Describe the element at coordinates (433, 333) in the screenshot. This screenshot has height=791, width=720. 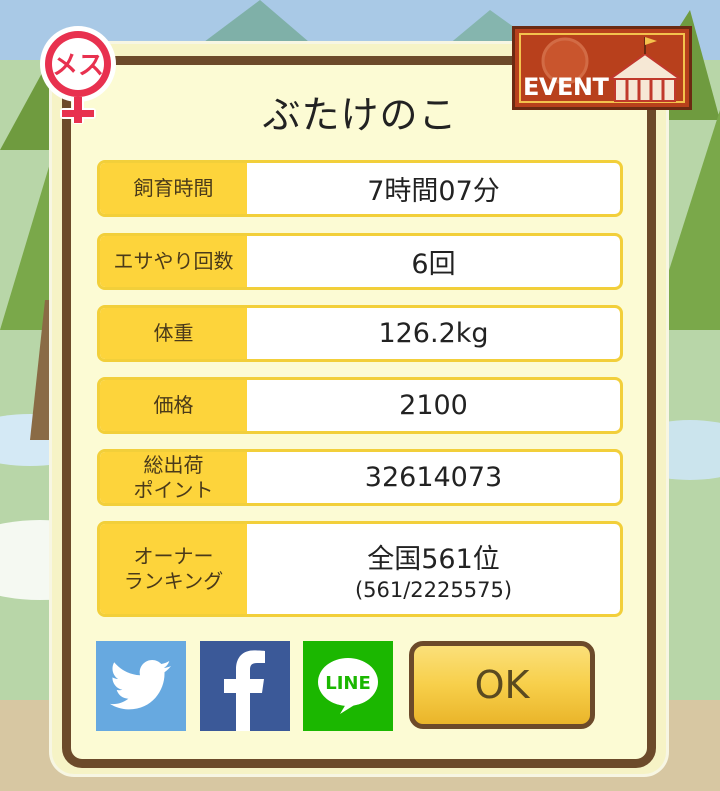
I see `stat-value: 126.2kg` at that location.